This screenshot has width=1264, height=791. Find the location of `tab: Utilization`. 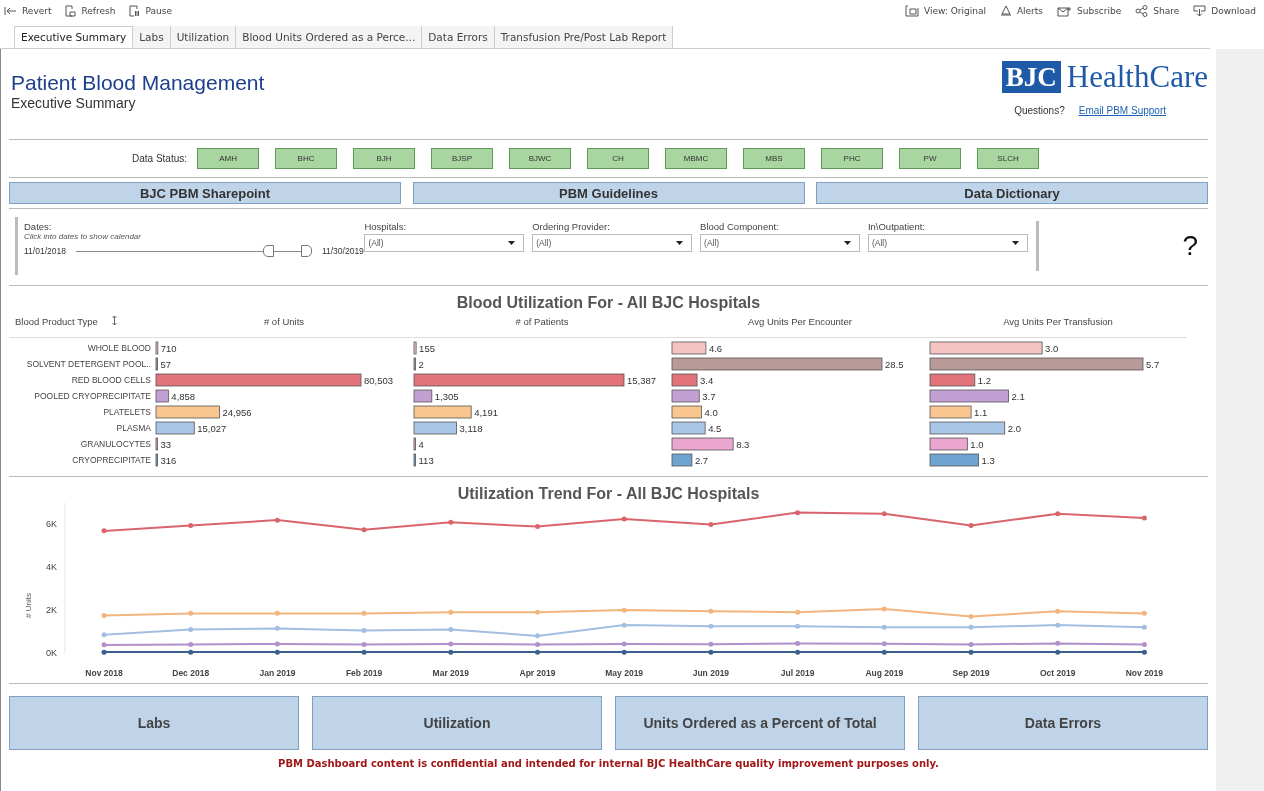

tab: Utilization is located at coordinates (203, 37).